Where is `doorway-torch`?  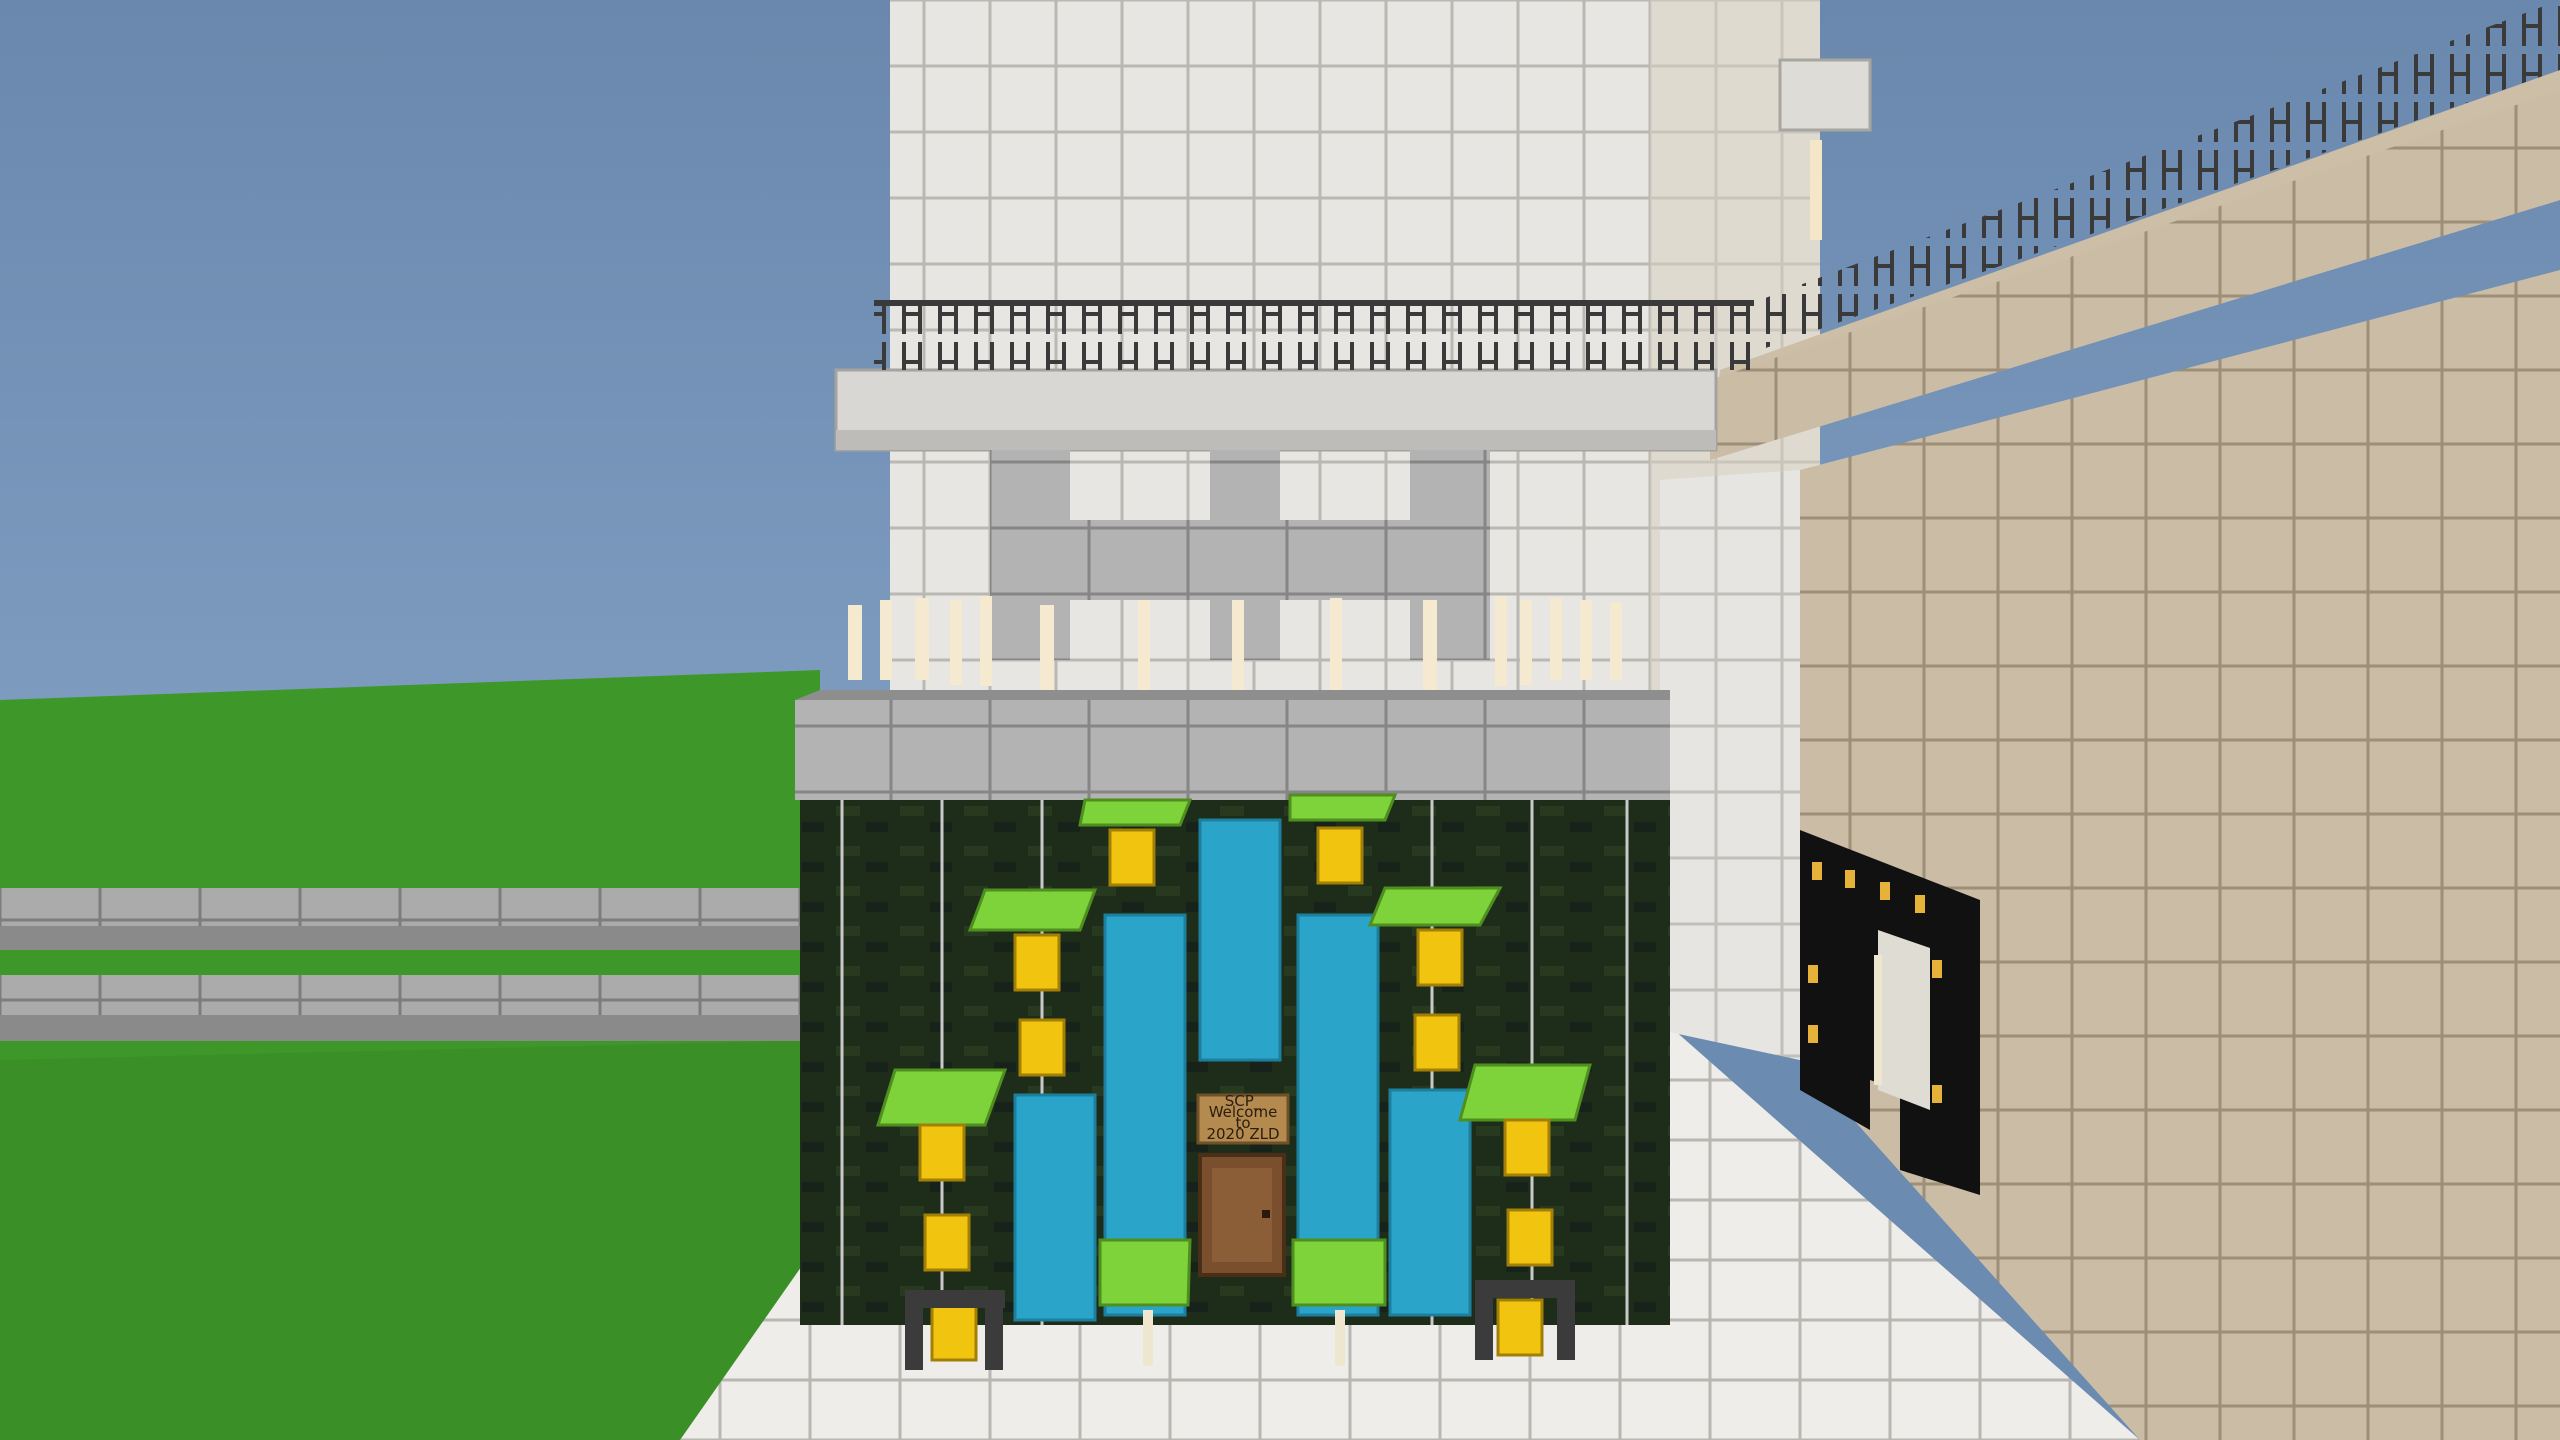 doorway-torch is located at coordinates (1878, 1020).